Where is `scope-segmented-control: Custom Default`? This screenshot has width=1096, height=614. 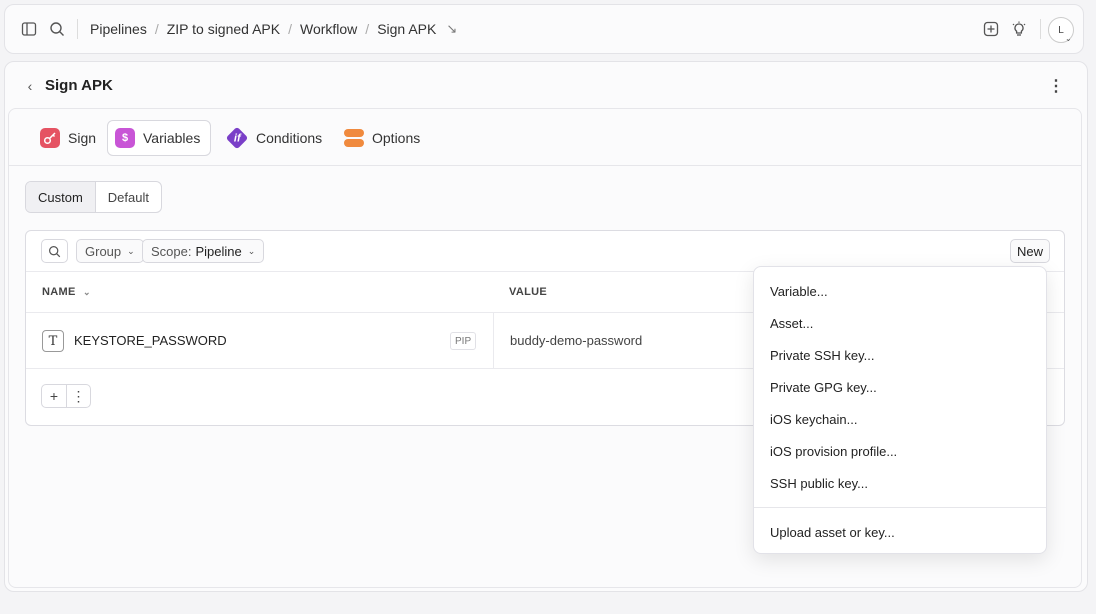
scope-segmented-control: Custom Default is located at coordinates (93, 197).